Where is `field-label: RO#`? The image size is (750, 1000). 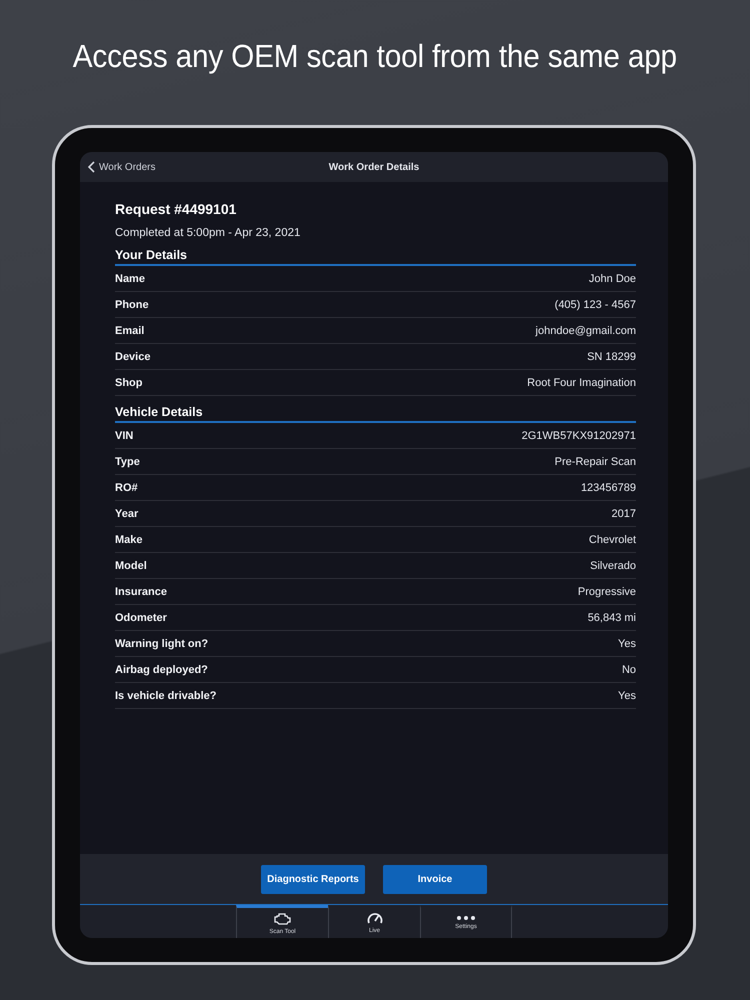 field-label: RO# is located at coordinates (126, 488).